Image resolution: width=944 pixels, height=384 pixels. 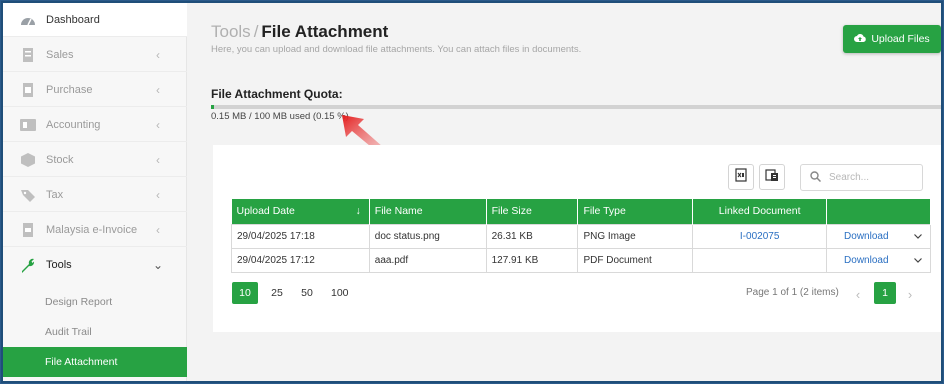 What do you see at coordinates (60, 159) in the screenshot?
I see `sidebar-item-label: Stock` at bounding box center [60, 159].